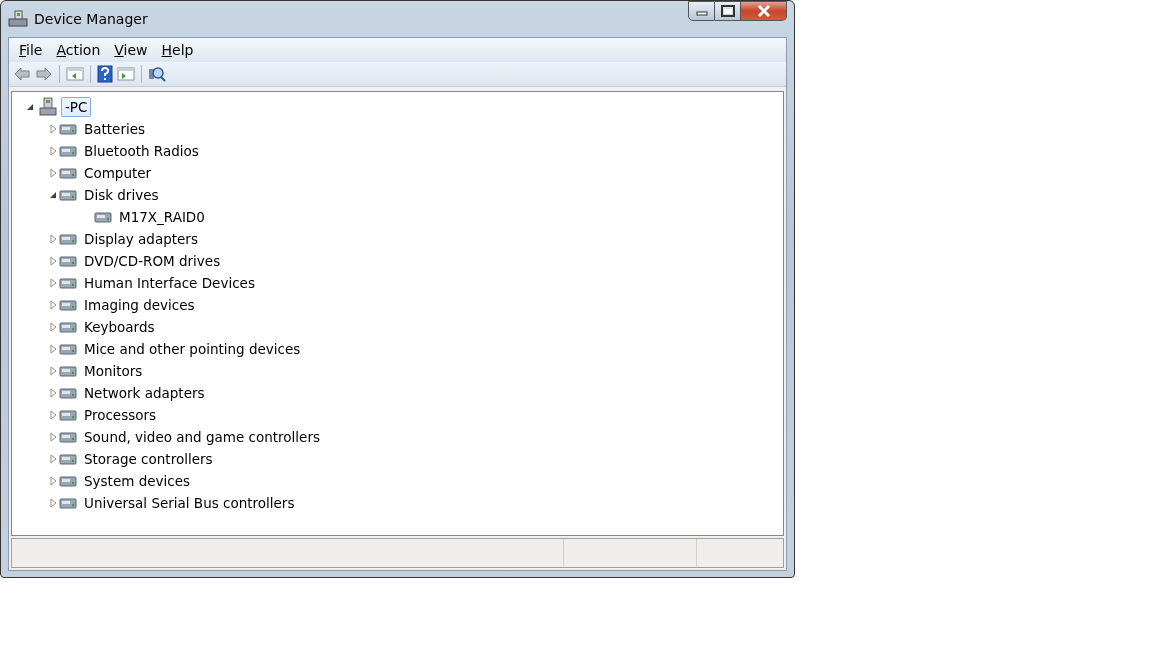 The width and height of the screenshot is (1152, 648). Describe the element at coordinates (121, 195) in the screenshot. I see `tree-item: Disk drives` at that location.